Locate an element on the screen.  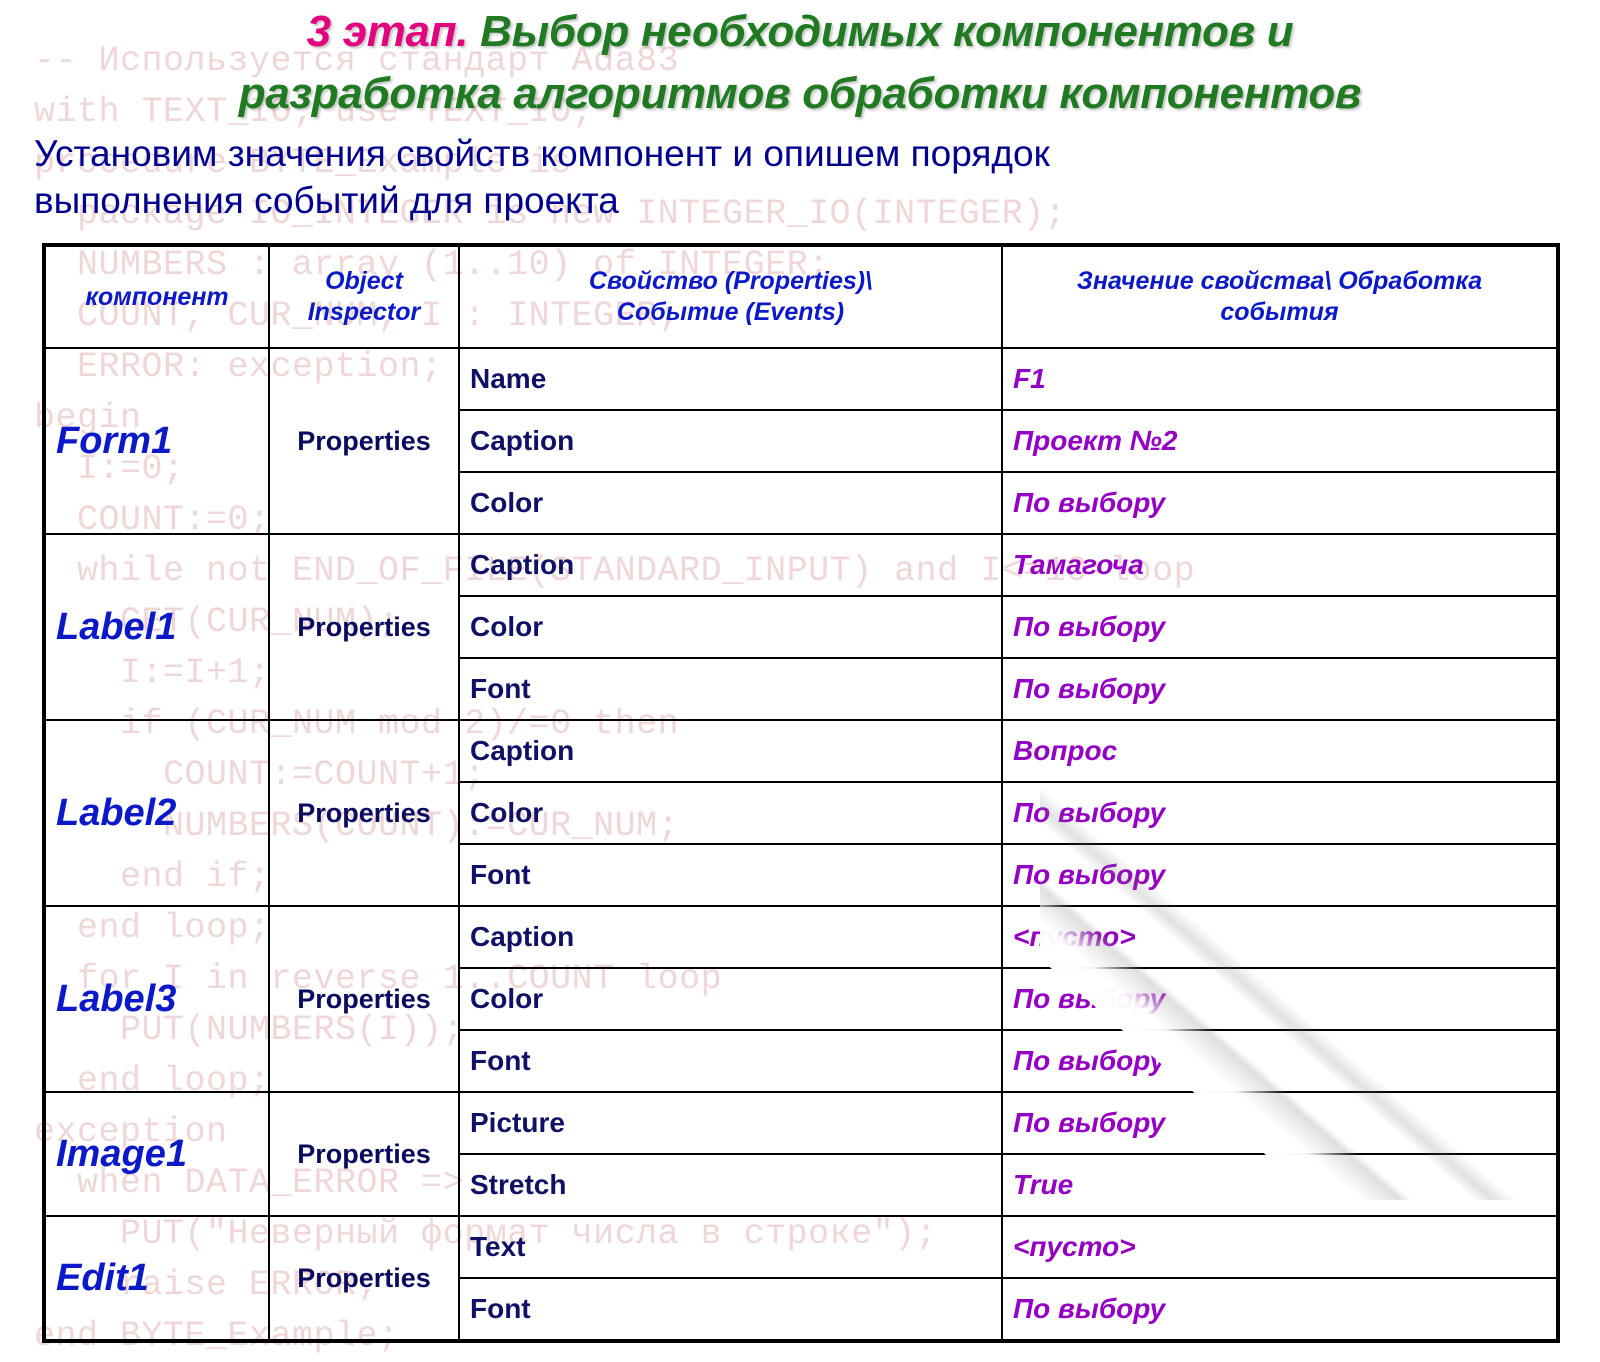
header-property-line2: Событие (Events) is located at coordinates (730, 312).